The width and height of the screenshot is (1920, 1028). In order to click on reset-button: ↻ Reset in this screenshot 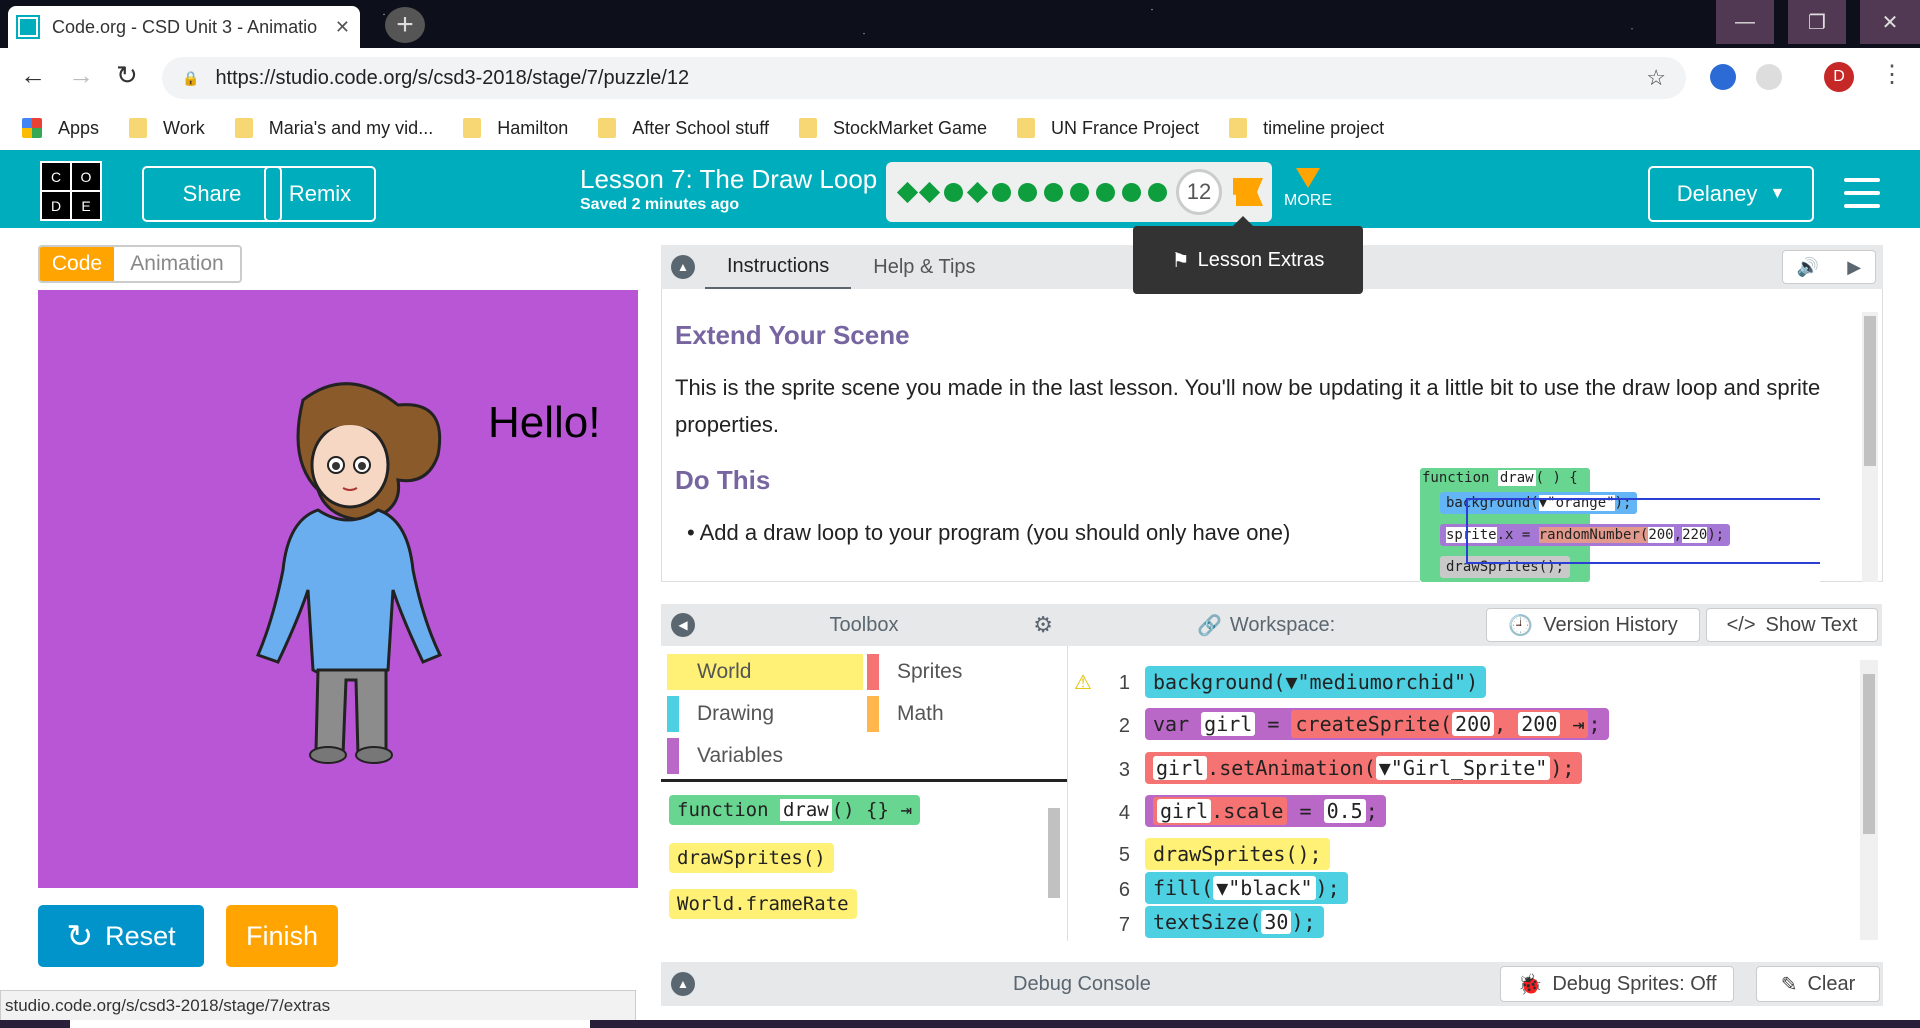, I will do `click(121, 936)`.